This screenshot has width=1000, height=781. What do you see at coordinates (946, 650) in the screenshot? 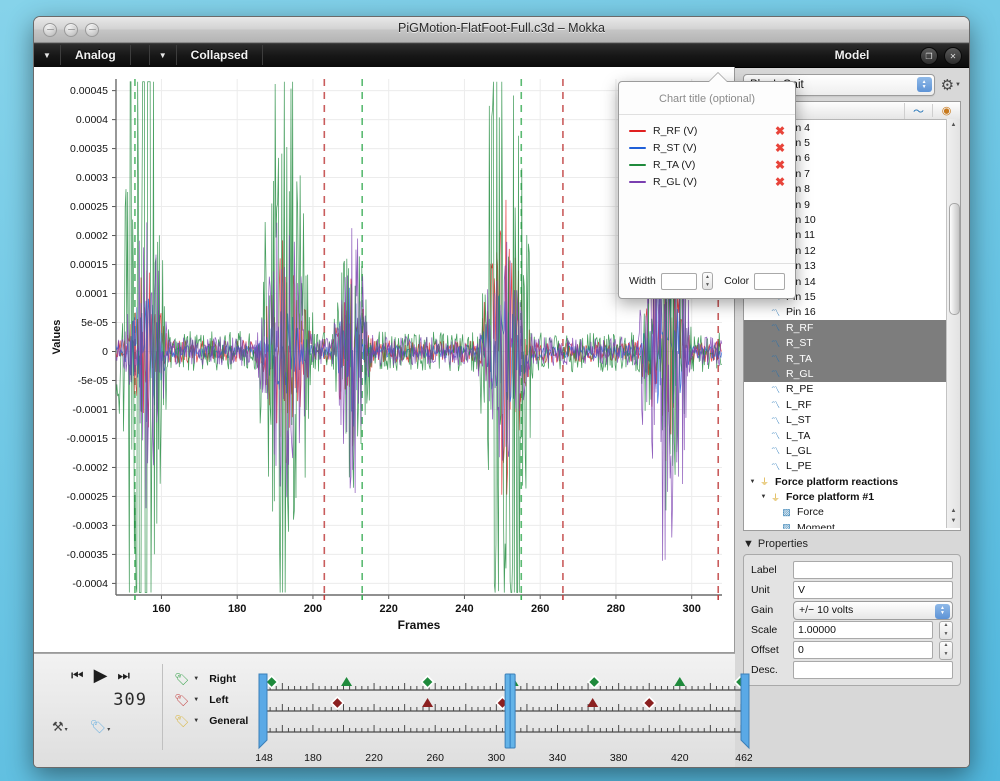
I see `offset-stepper: ▲ ▼` at bounding box center [946, 650].